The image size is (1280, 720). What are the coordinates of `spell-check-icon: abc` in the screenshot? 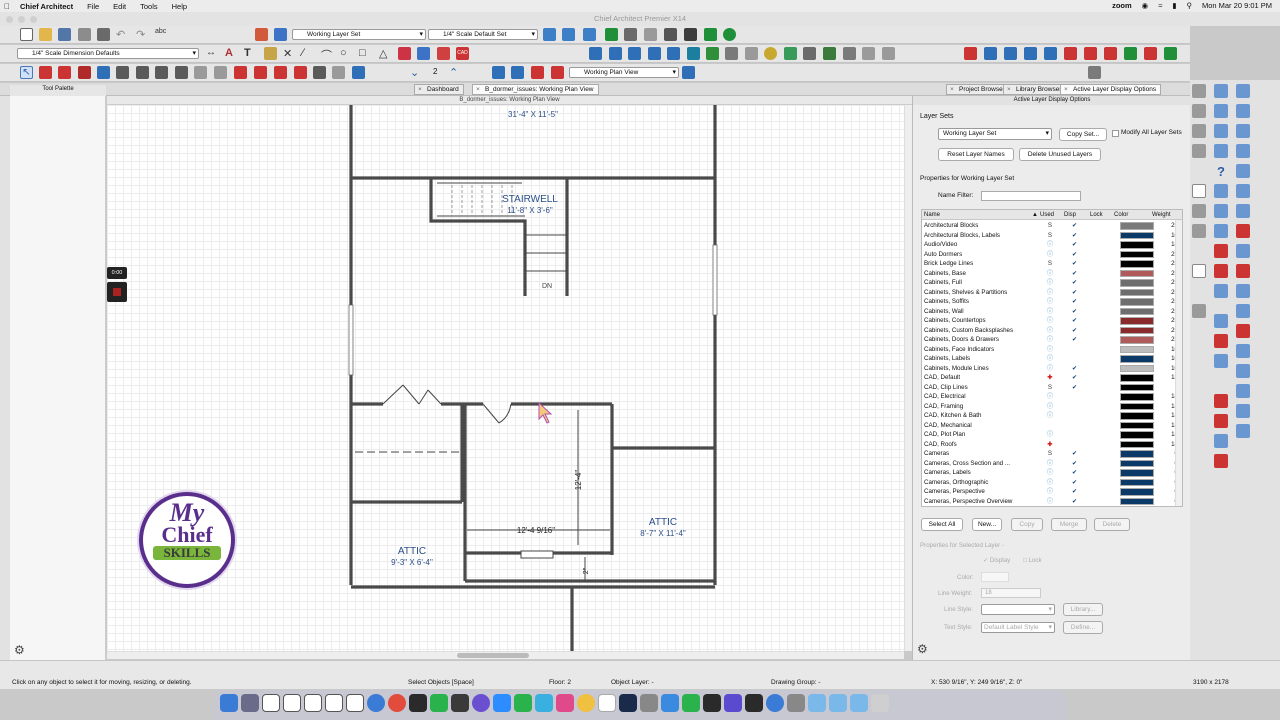 It's located at (161, 34).